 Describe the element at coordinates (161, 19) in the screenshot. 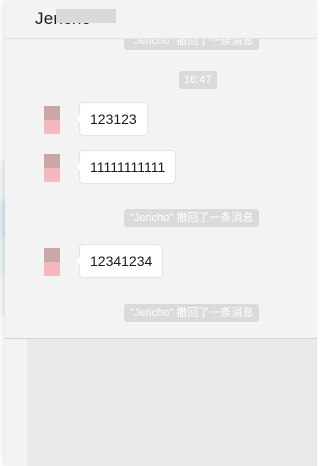

I see `chat-title-bar: Jericho` at that location.